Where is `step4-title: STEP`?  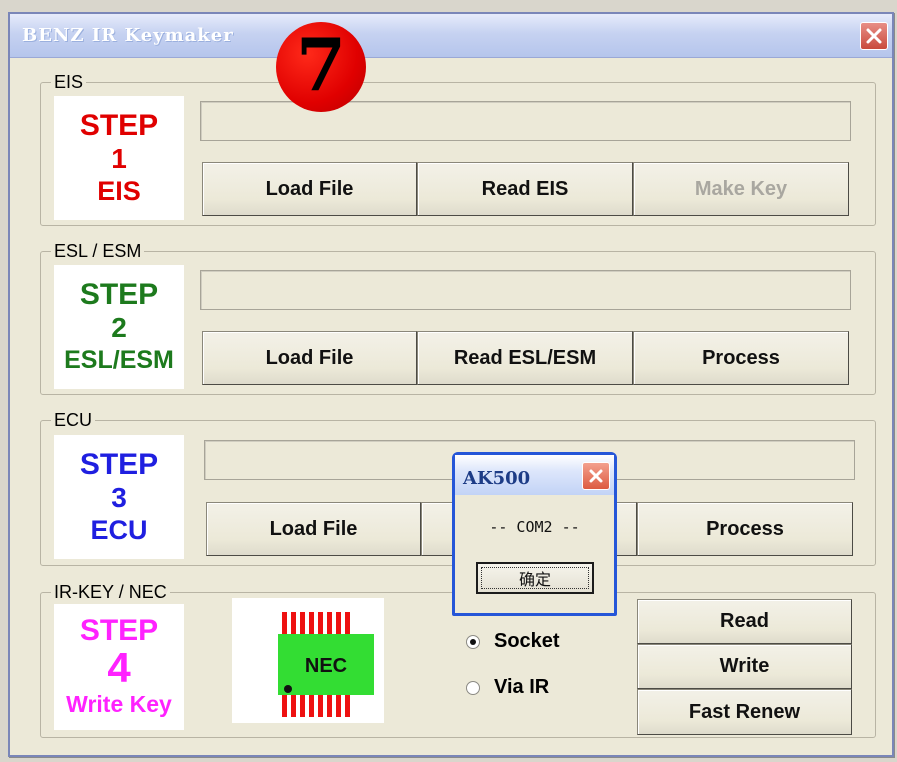 step4-title: STEP is located at coordinates (119, 630).